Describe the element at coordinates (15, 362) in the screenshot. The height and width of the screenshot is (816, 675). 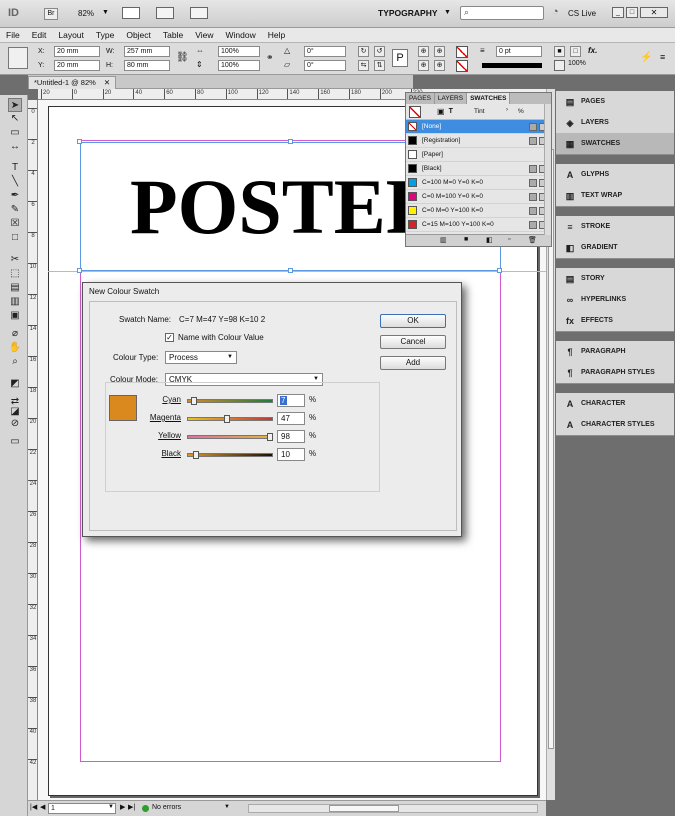
I see `zoom-tool-icon: ⌕` at that location.